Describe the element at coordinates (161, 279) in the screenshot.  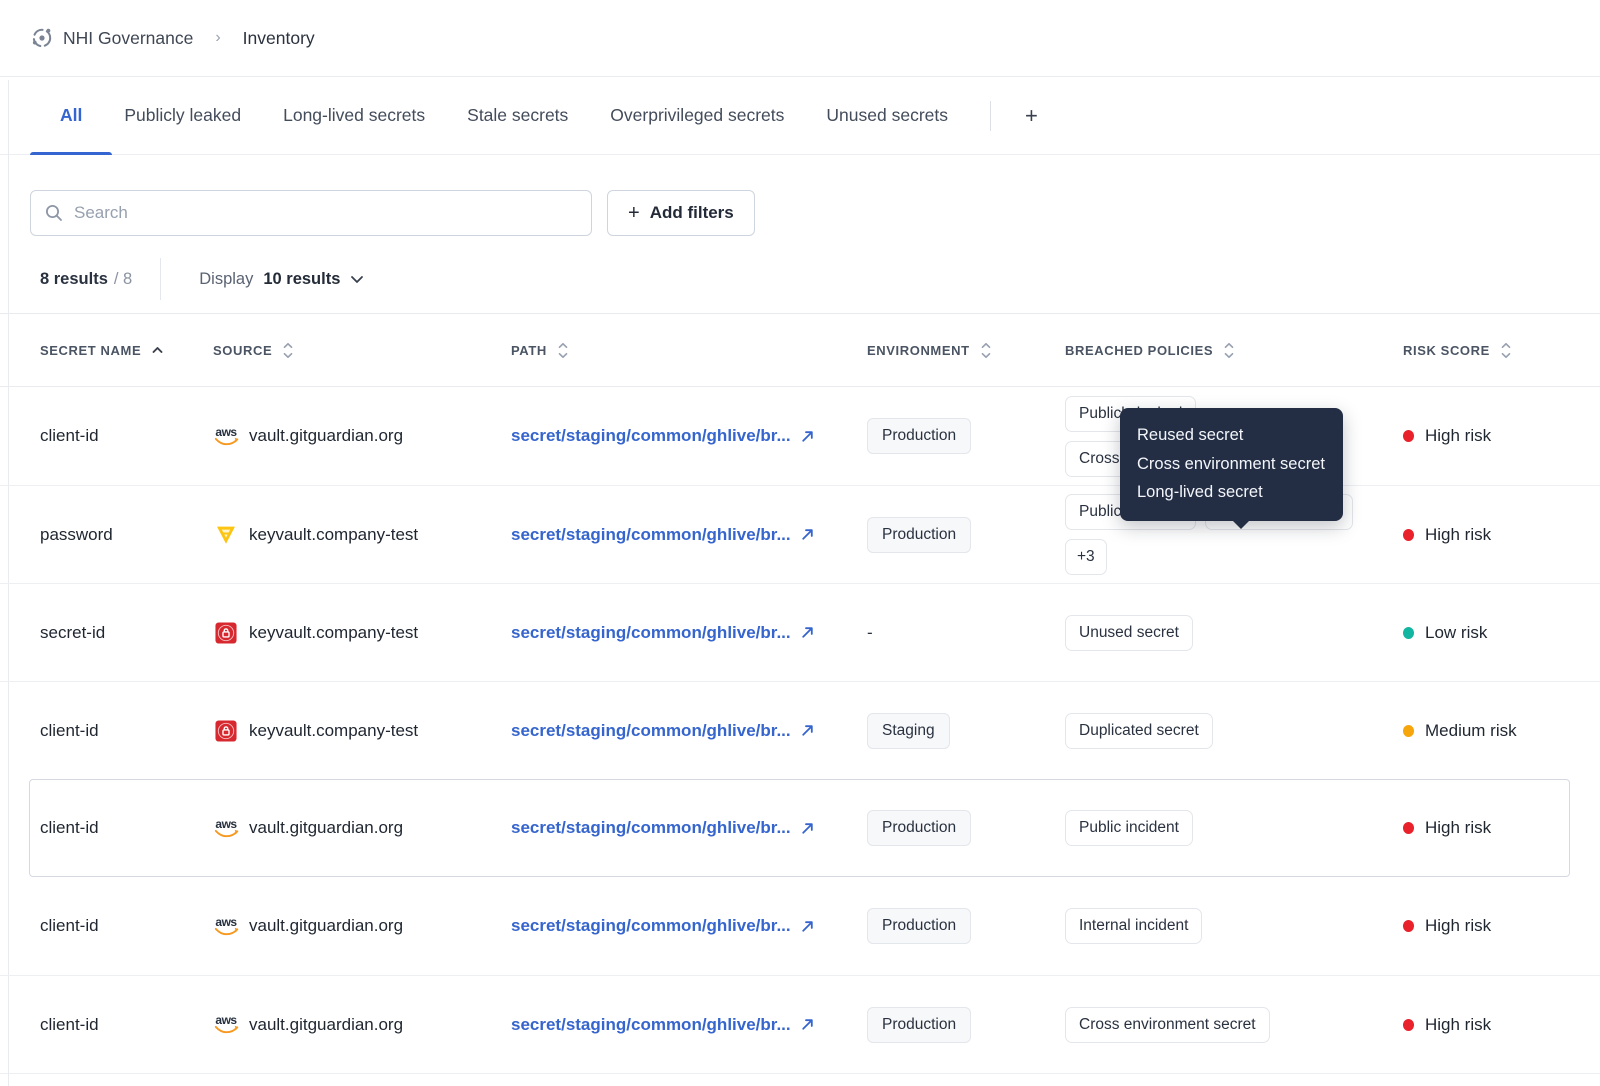
I see `results-divider` at that location.